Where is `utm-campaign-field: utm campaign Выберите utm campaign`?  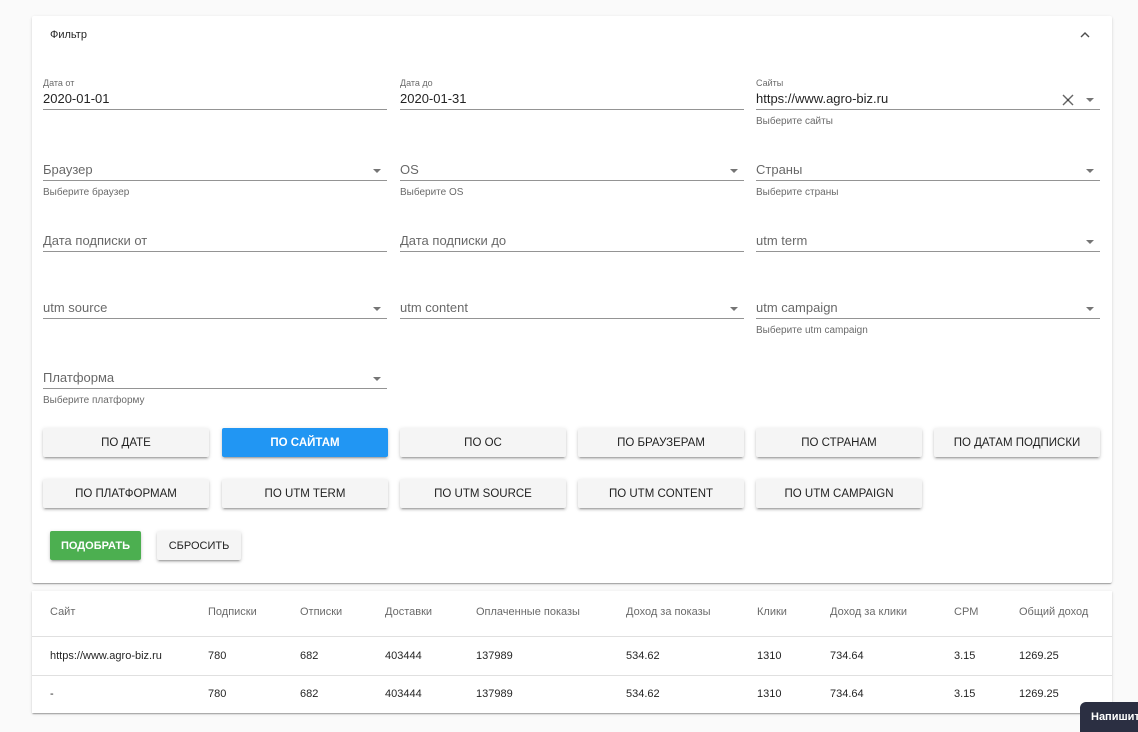
utm-campaign-field: utm campaign Выберите utm campaign is located at coordinates (928, 317).